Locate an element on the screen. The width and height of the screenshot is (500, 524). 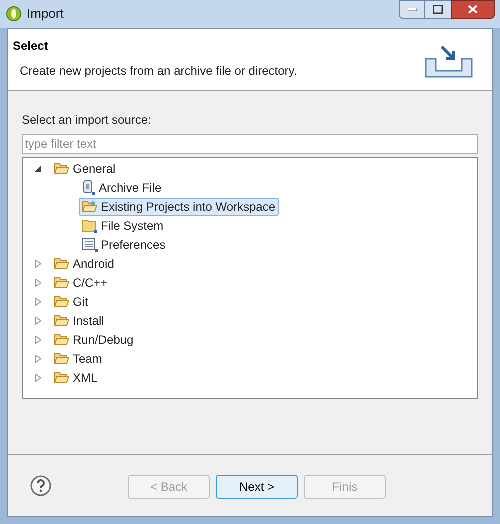
maximize-button is located at coordinates (438, 9).